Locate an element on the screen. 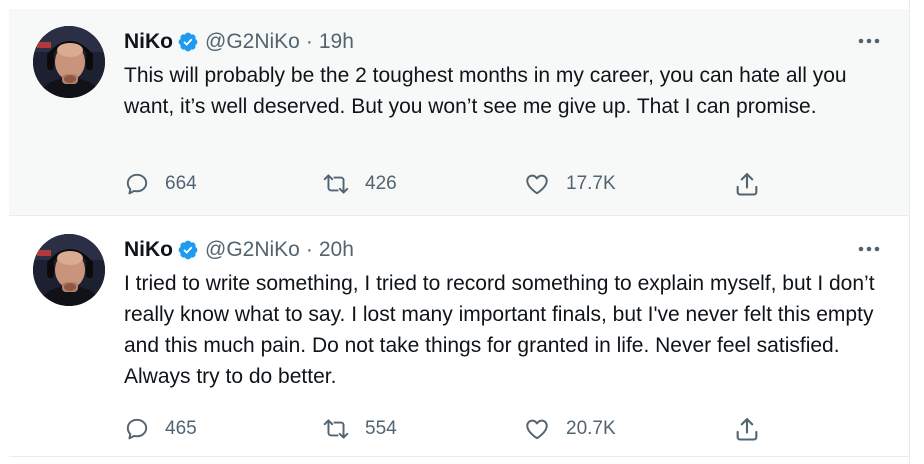 This screenshot has height=464, width=924. like-count: 20.7K is located at coordinates (591, 428).